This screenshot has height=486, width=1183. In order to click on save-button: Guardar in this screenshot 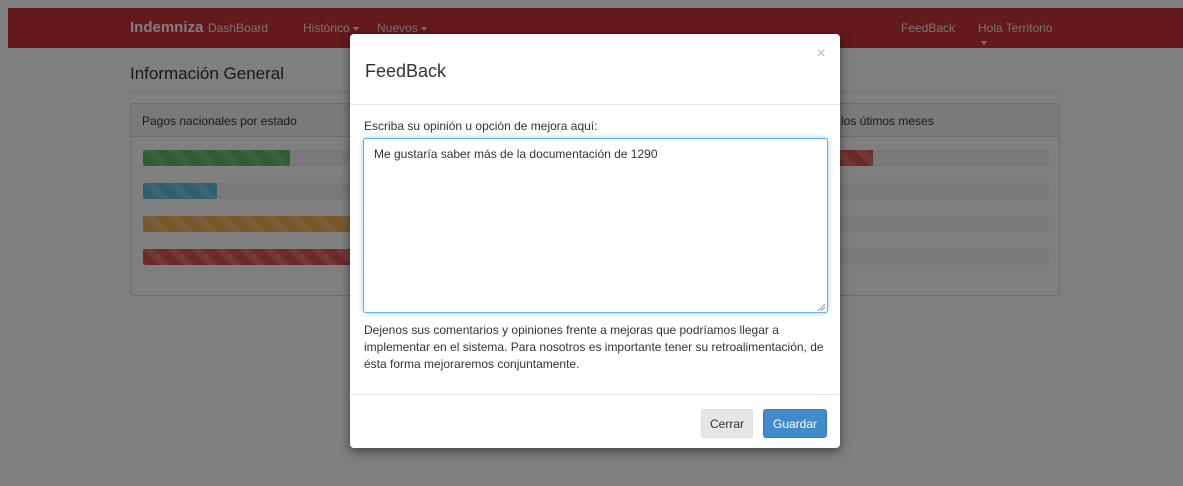, I will do `click(795, 423)`.